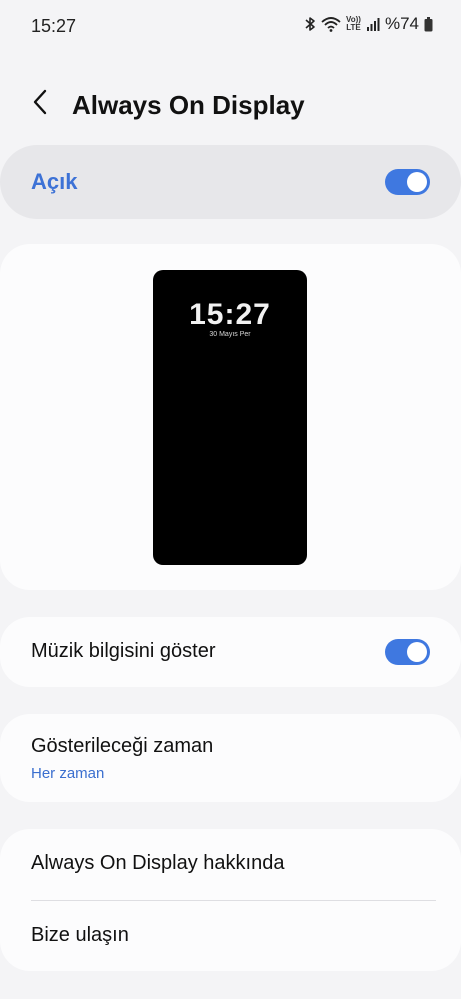  I want to click on signal-icon, so click(373, 24).